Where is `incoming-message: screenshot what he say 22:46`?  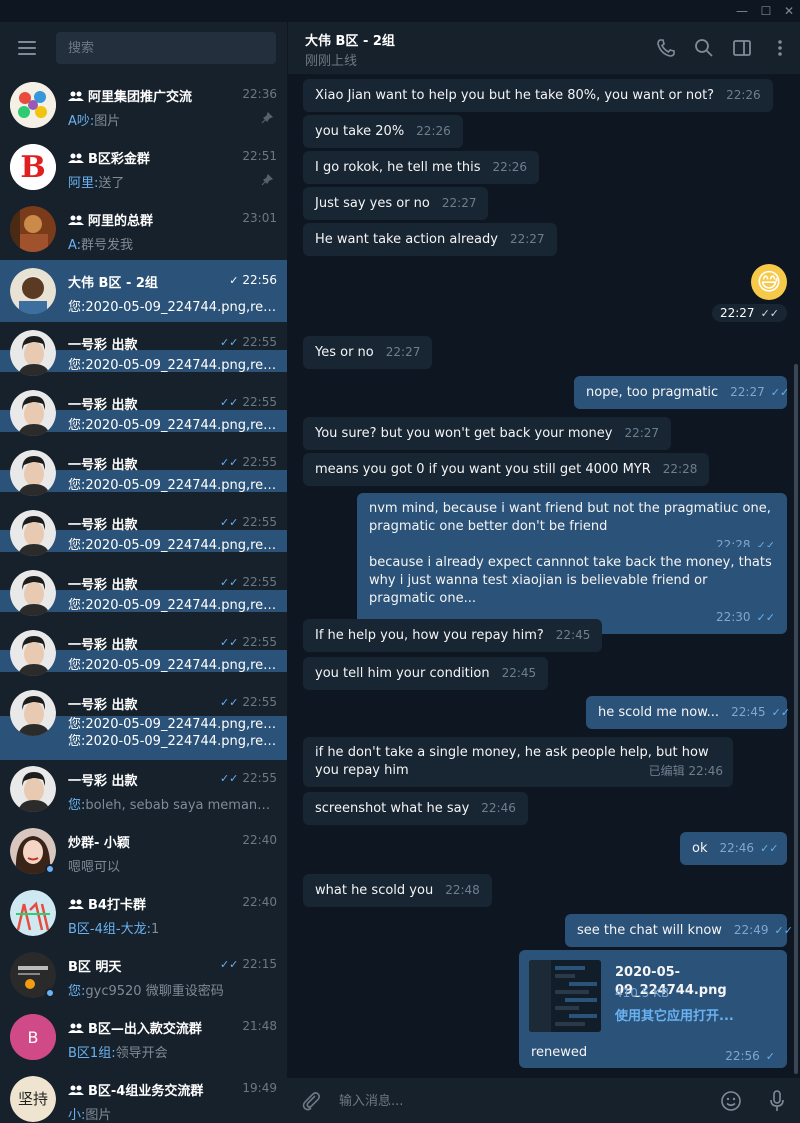
incoming-message: screenshot what he say 22:46 is located at coordinates (415, 808).